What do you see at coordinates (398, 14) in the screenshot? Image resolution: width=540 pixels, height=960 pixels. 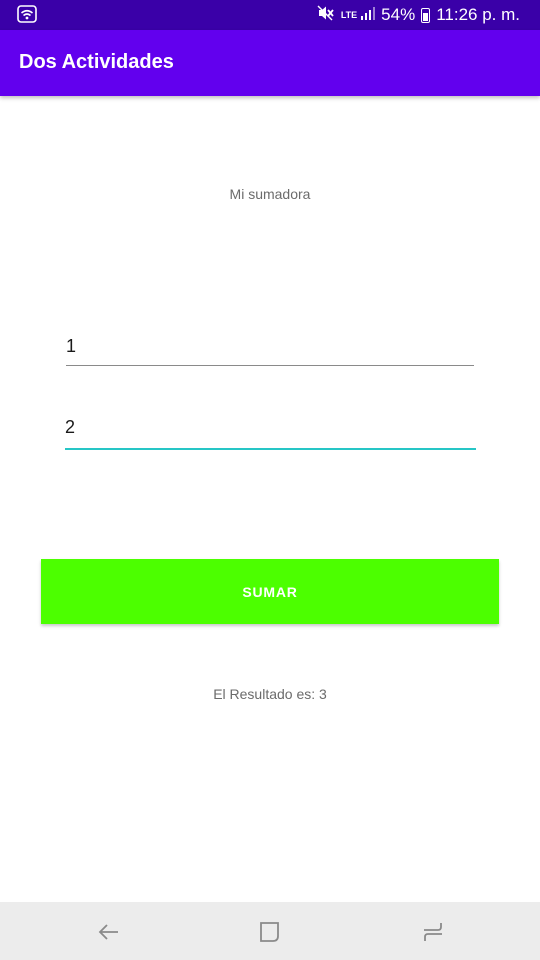 I see `battery-percent: 54%` at bounding box center [398, 14].